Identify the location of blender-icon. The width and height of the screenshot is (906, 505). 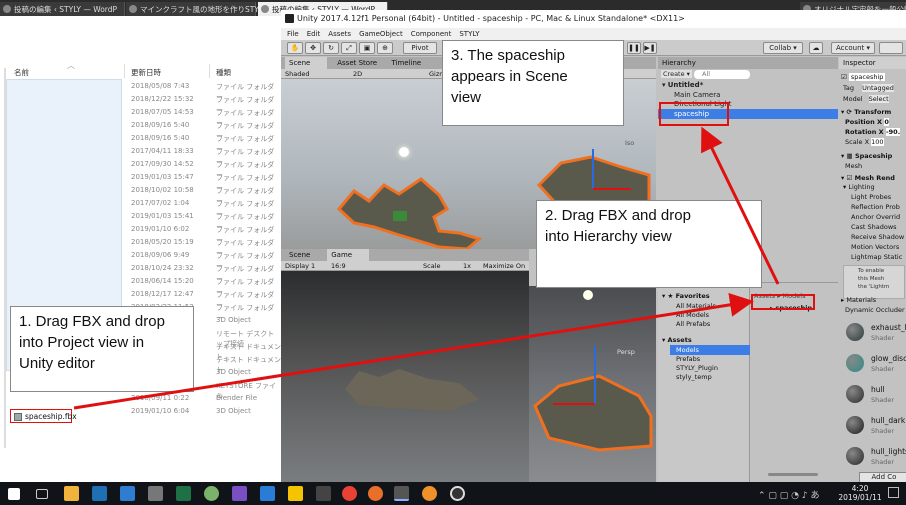
(429, 493).